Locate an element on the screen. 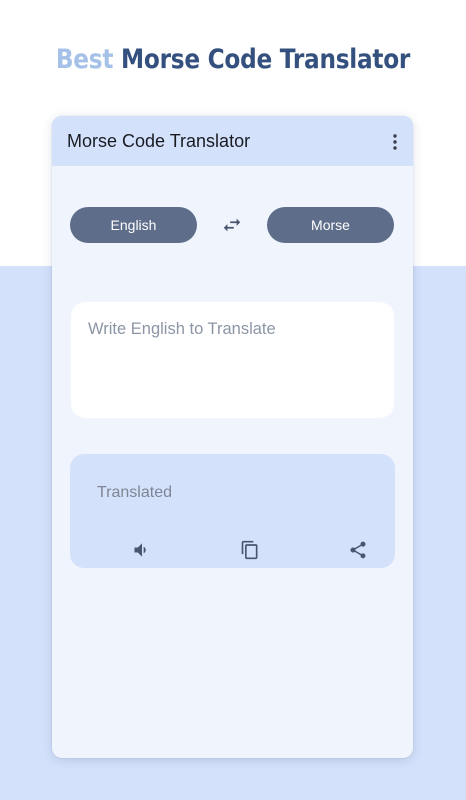  more-vert-icon is located at coordinates (395, 142).